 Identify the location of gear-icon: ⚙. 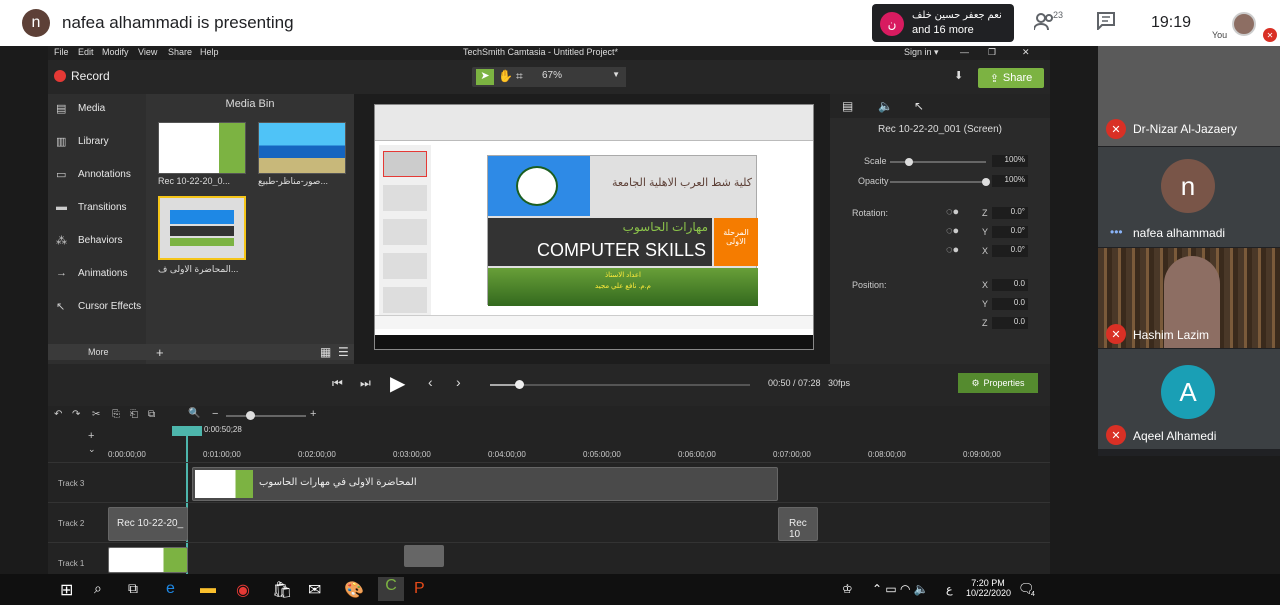
(975, 382).